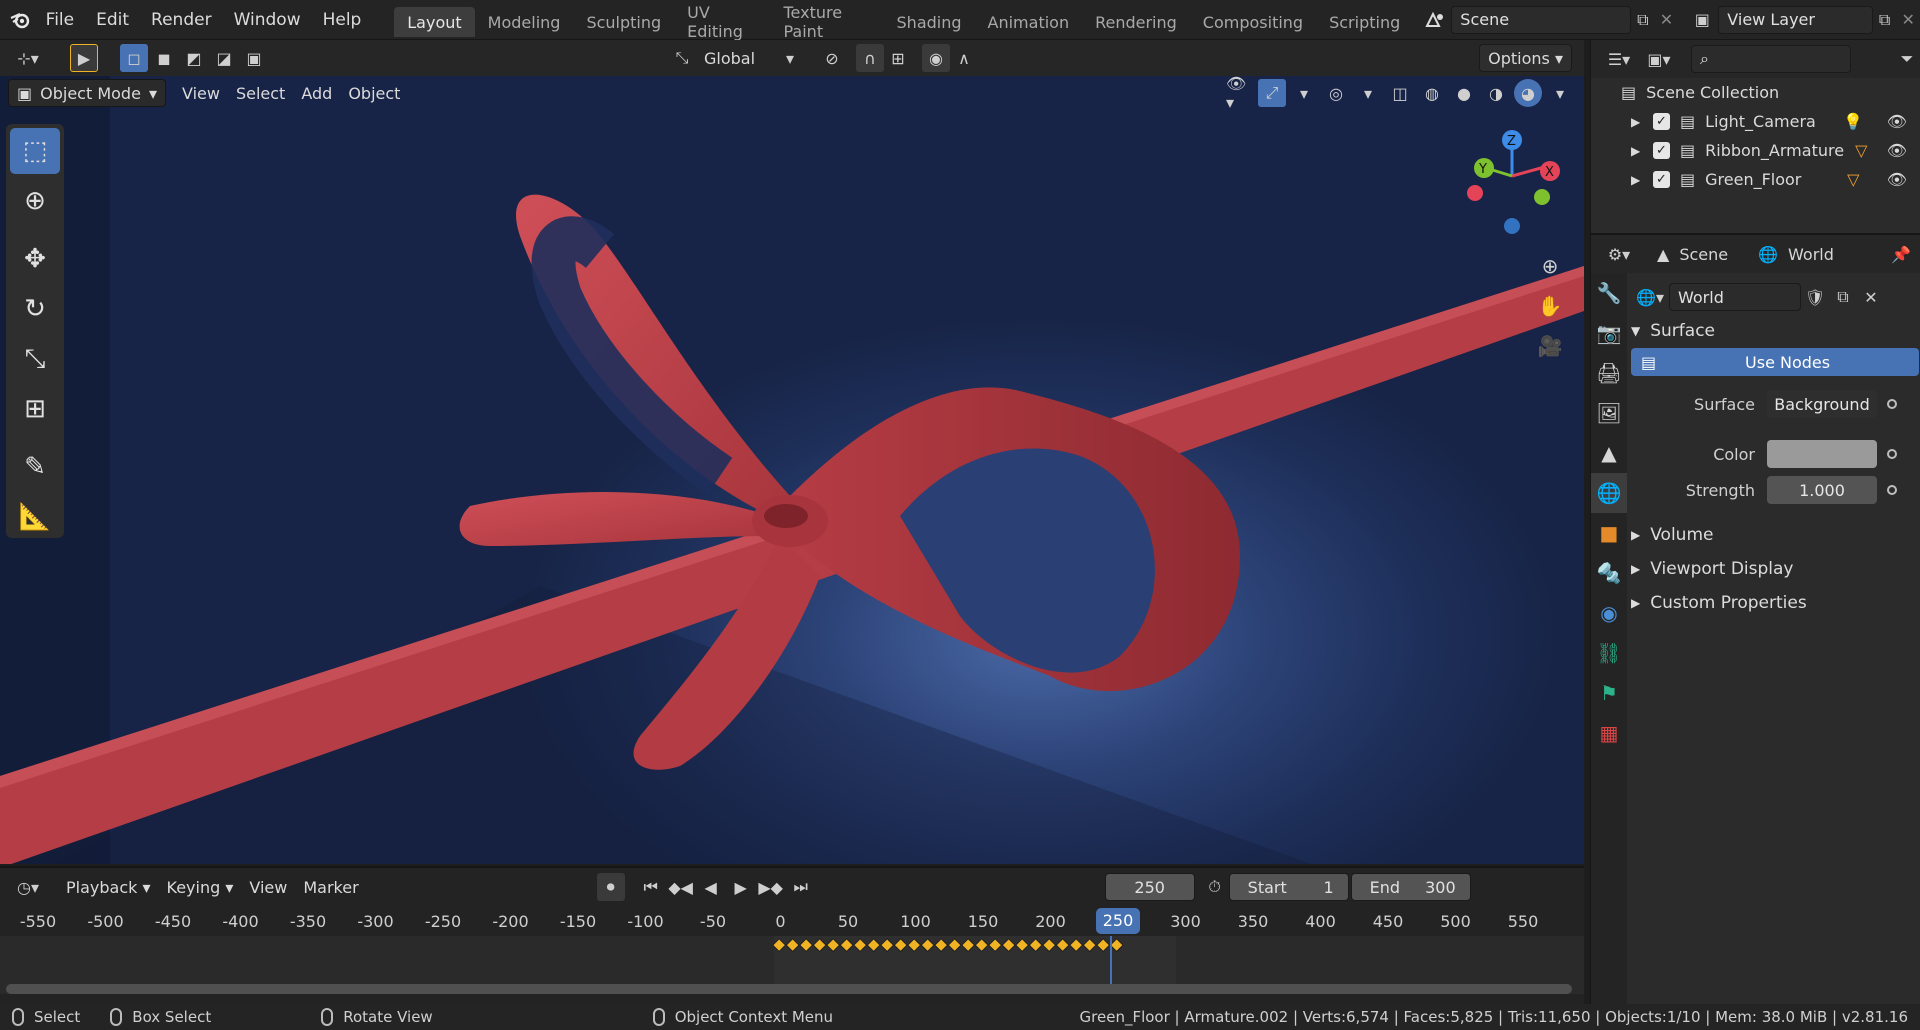 This screenshot has height=1030, width=1920. I want to click on camera-view-icon: 🎥, so click(1550, 346).